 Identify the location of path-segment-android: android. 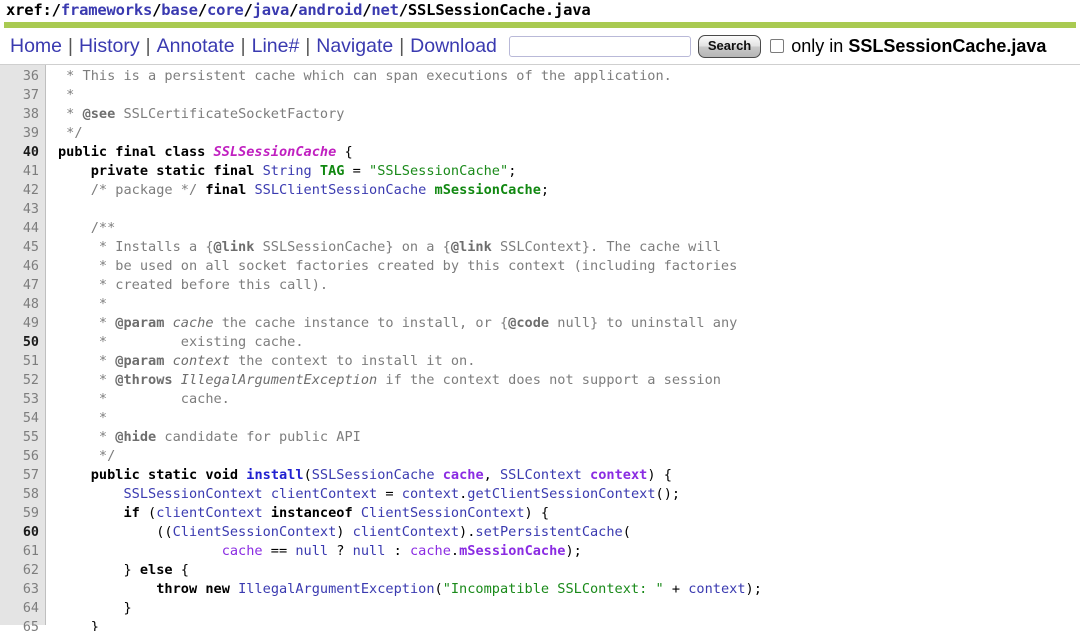
(330, 10).